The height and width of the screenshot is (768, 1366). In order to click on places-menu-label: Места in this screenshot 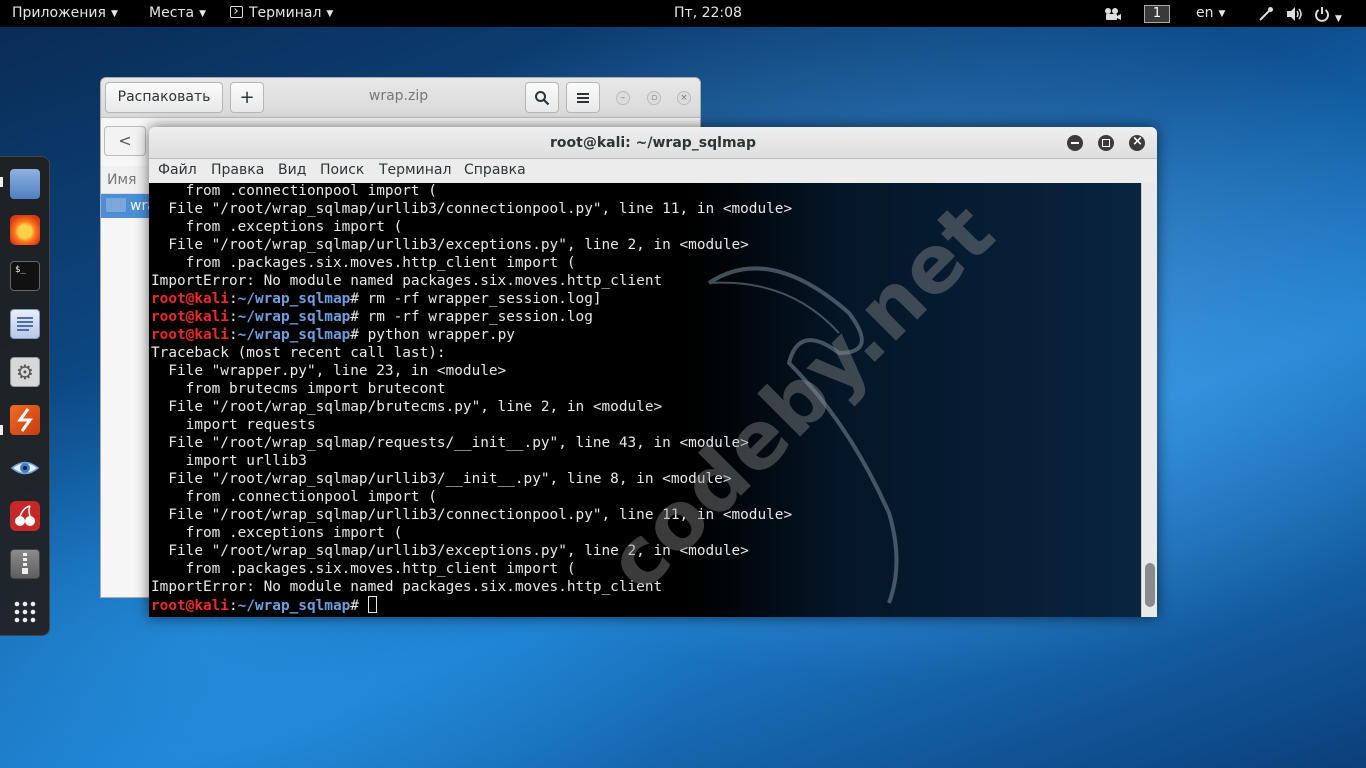, I will do `click(172, 13)`.